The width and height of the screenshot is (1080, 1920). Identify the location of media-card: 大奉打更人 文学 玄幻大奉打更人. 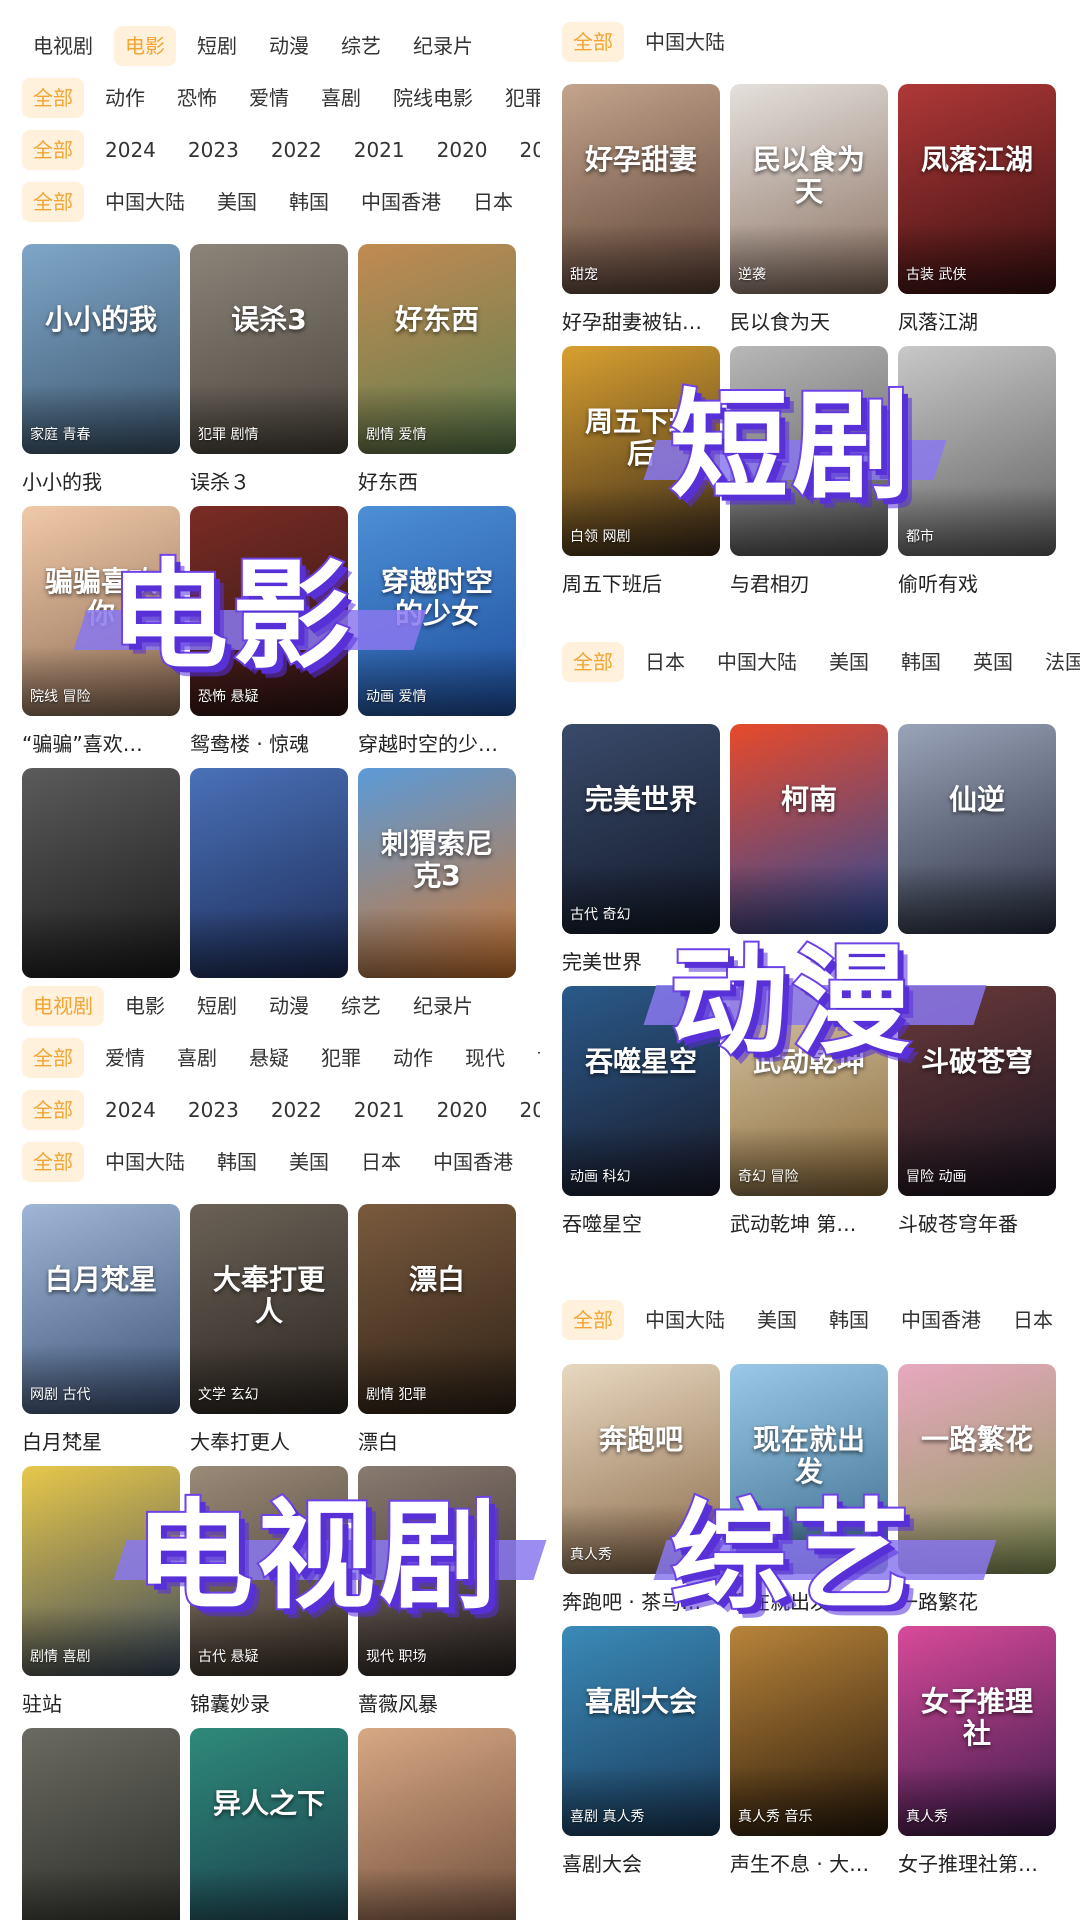
(269, 1335).